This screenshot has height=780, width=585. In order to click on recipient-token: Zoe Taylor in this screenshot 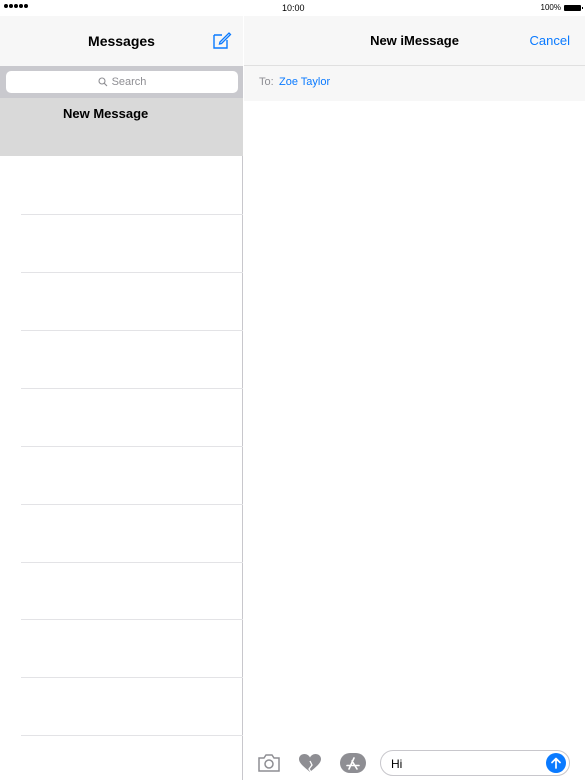, I will do `click(304, 82)`.